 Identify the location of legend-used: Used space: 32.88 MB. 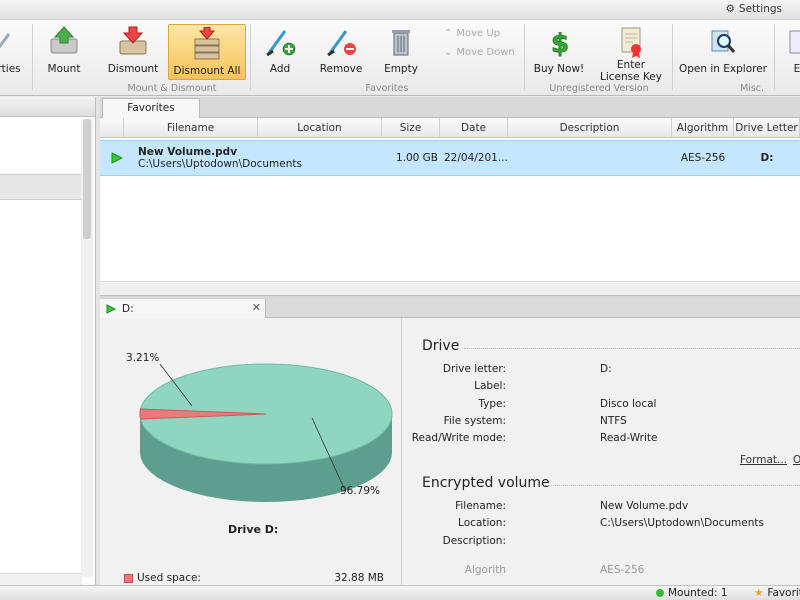
(254, 578).